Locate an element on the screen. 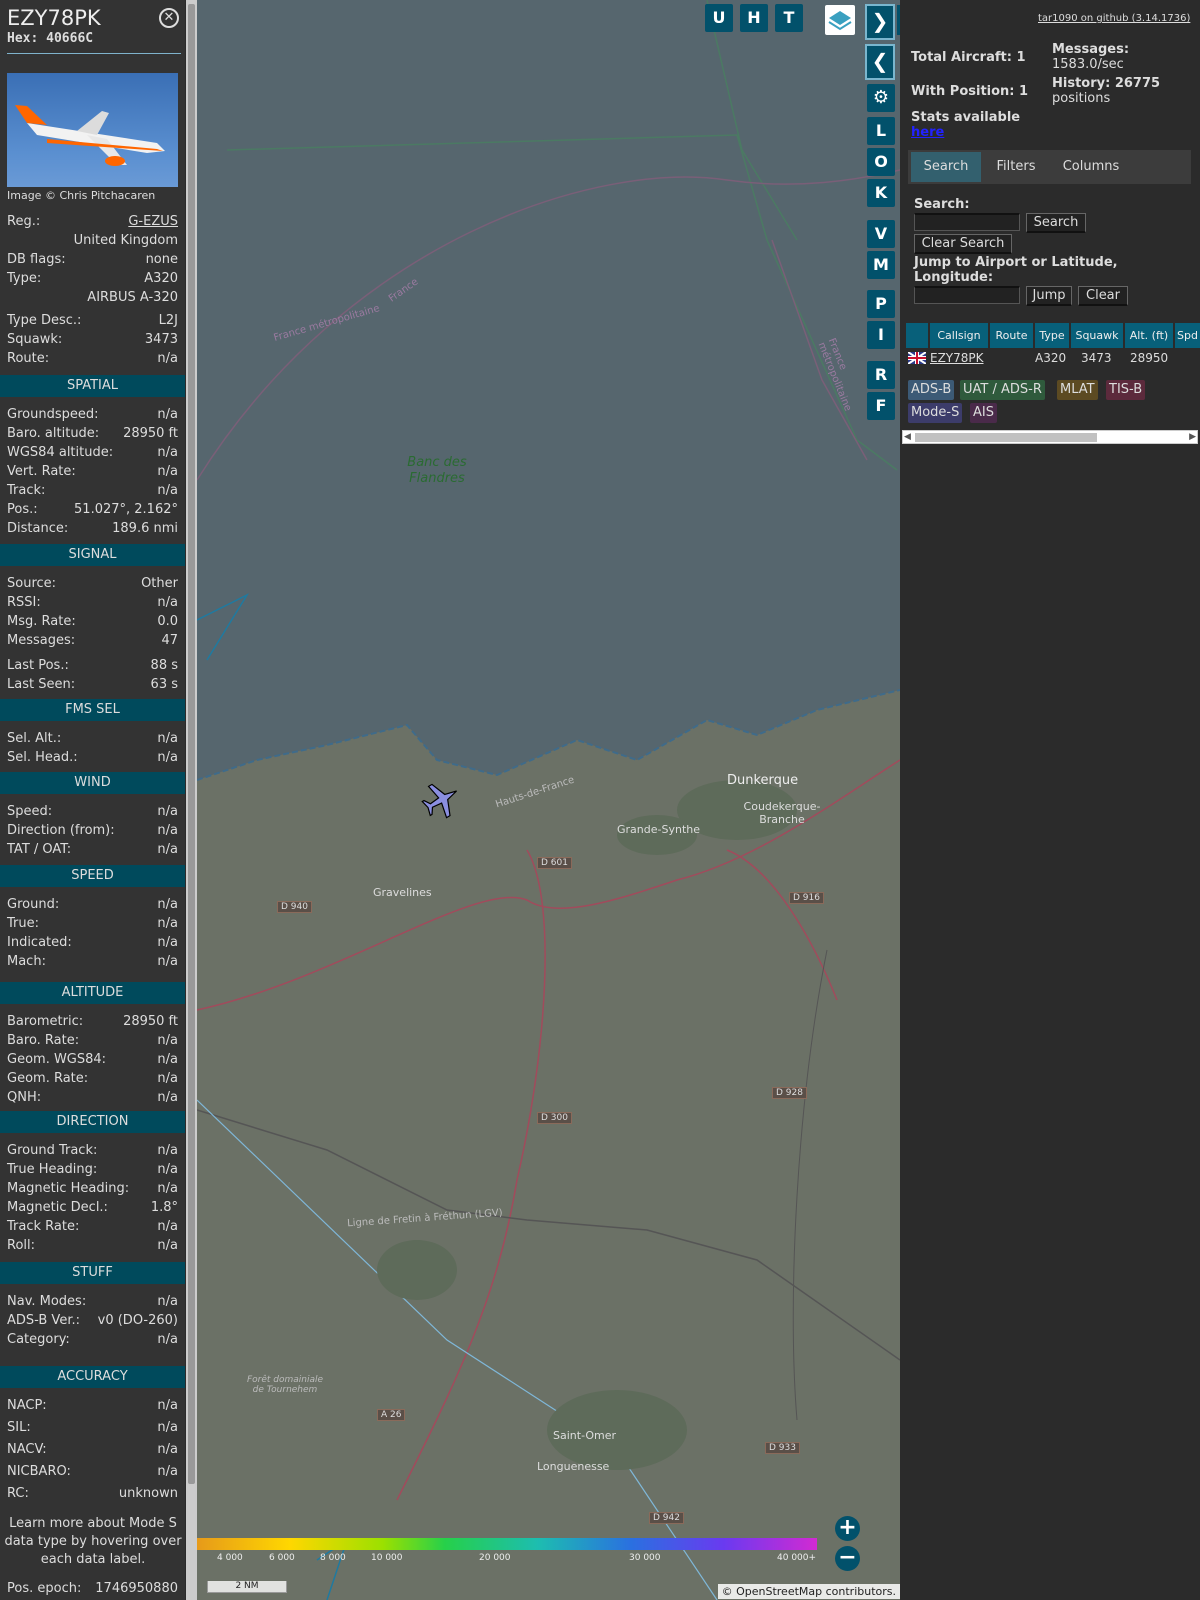 This screenshot has height=1600, width=1200. map-button-k: K is located at coordinates (881, 193).